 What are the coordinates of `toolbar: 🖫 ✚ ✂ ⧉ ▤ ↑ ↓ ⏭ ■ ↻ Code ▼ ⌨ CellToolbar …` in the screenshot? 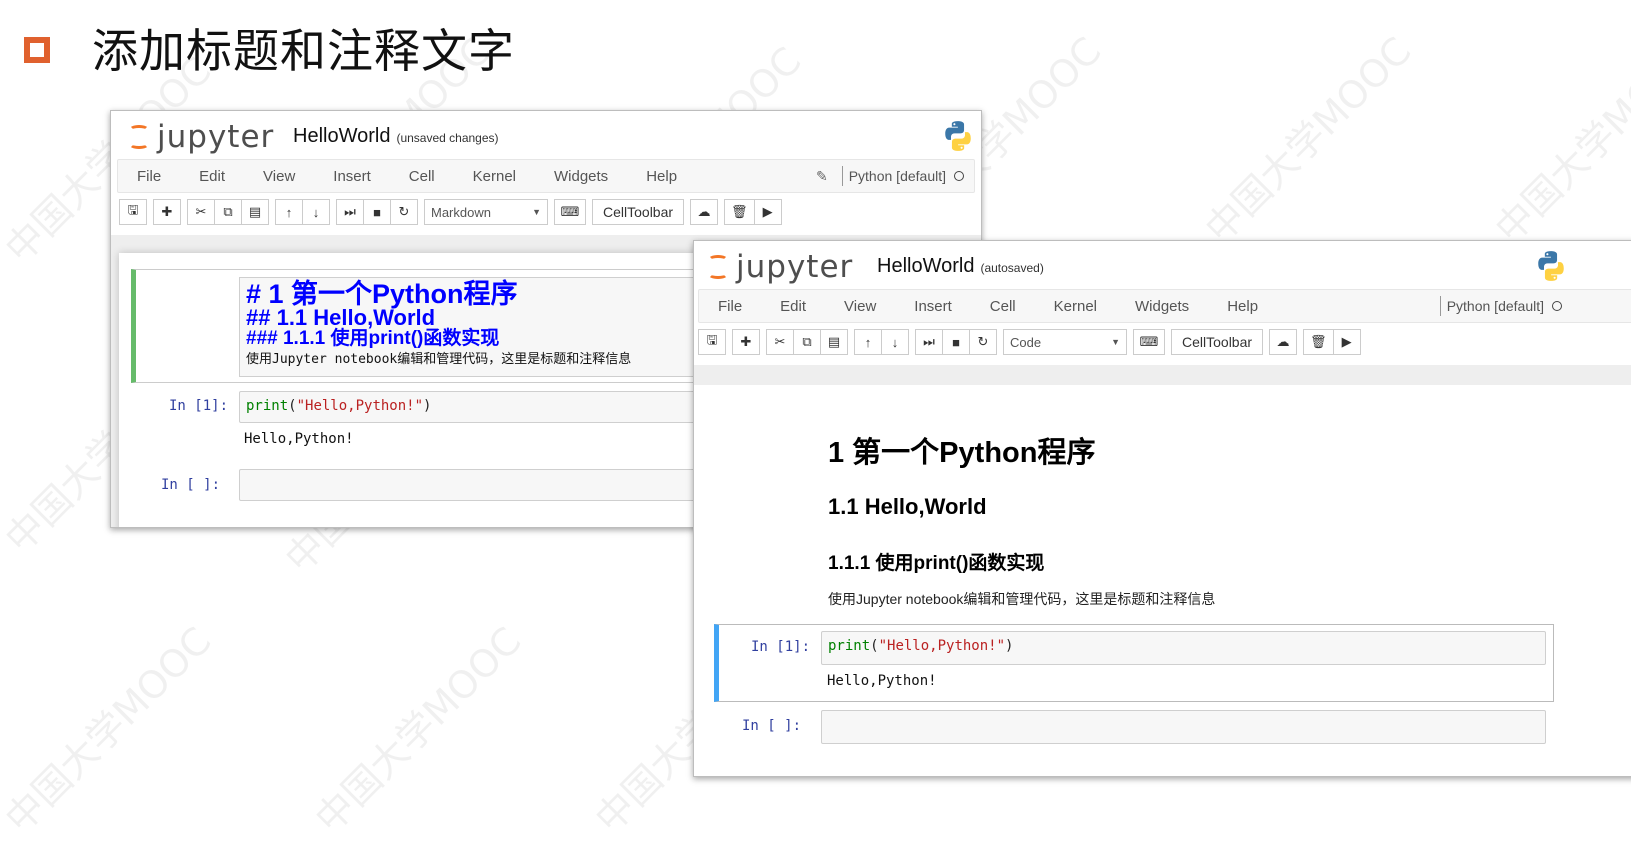 It's located at (1164, 342).